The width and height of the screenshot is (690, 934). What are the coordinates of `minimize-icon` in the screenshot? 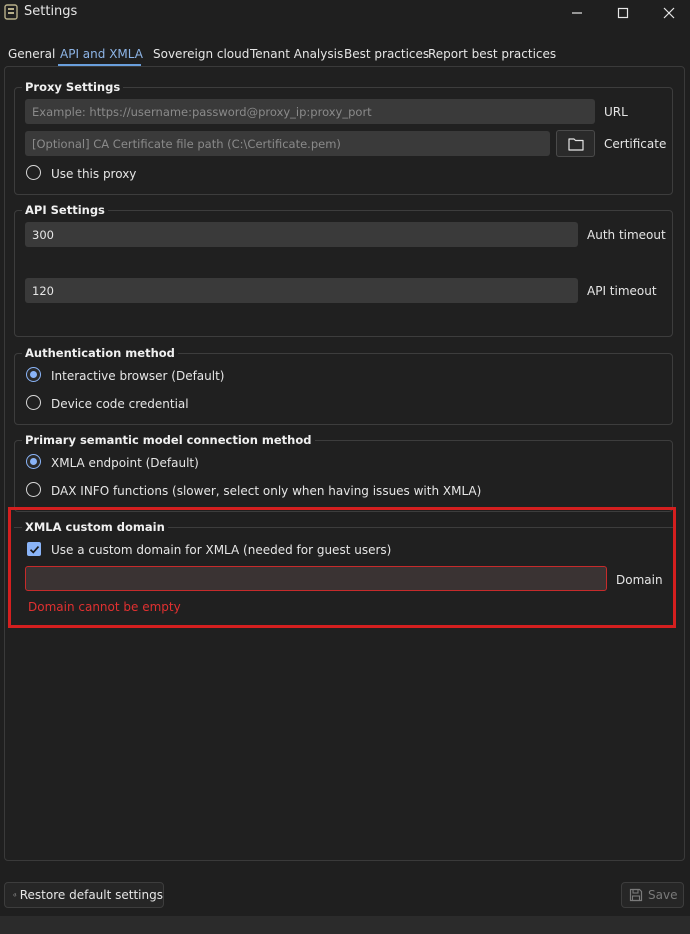 It's located at (577, 13).